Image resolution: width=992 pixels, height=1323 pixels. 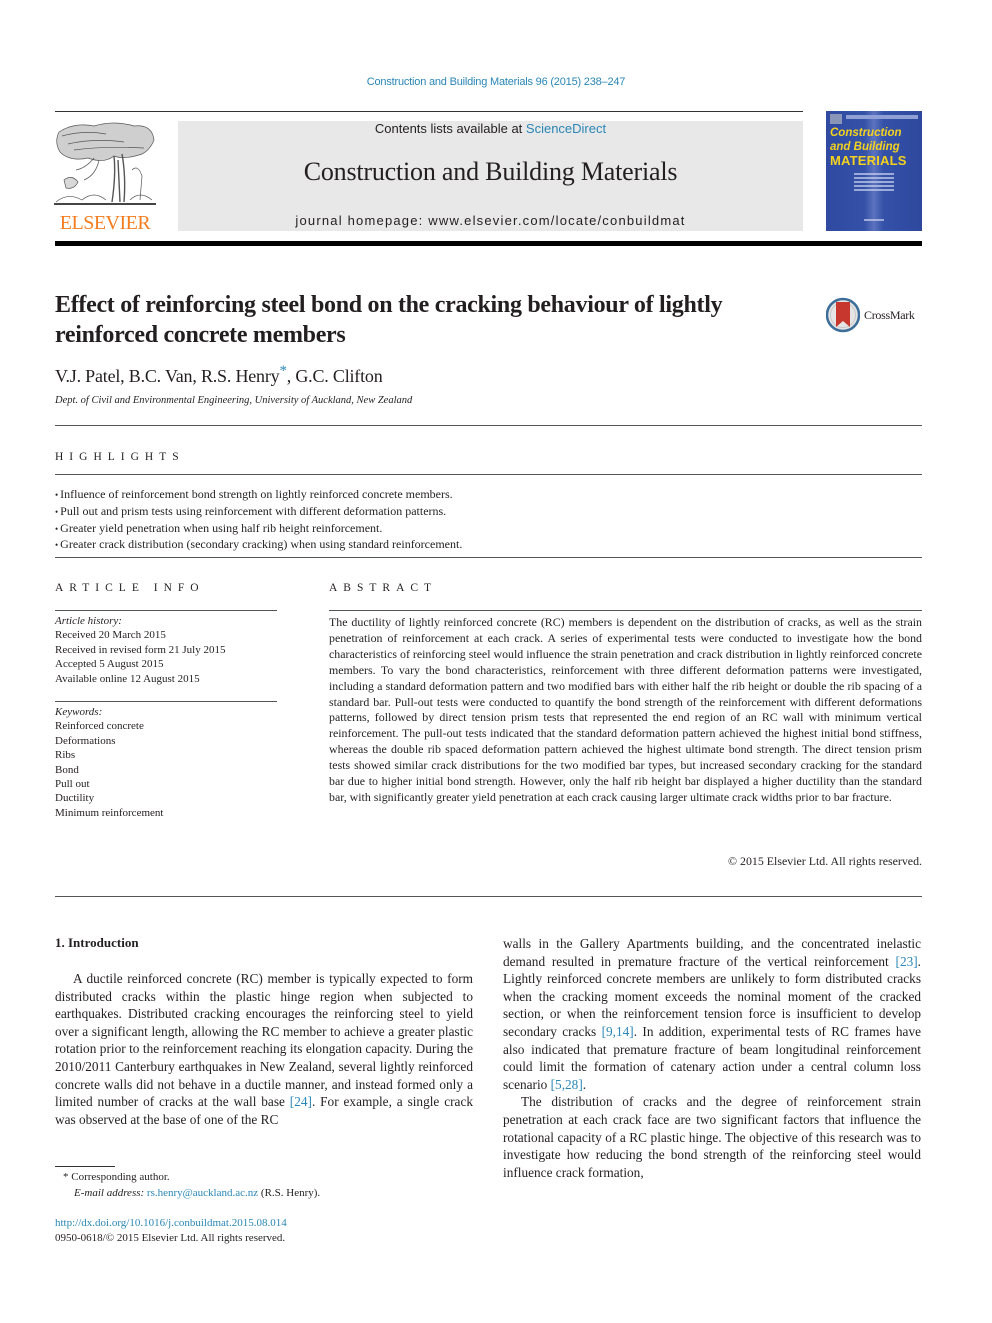 What do you see at coordinates (836, 119) in the screenshot?
I see `cover-publisher-logo-icon` at bounding box center [836, 119].